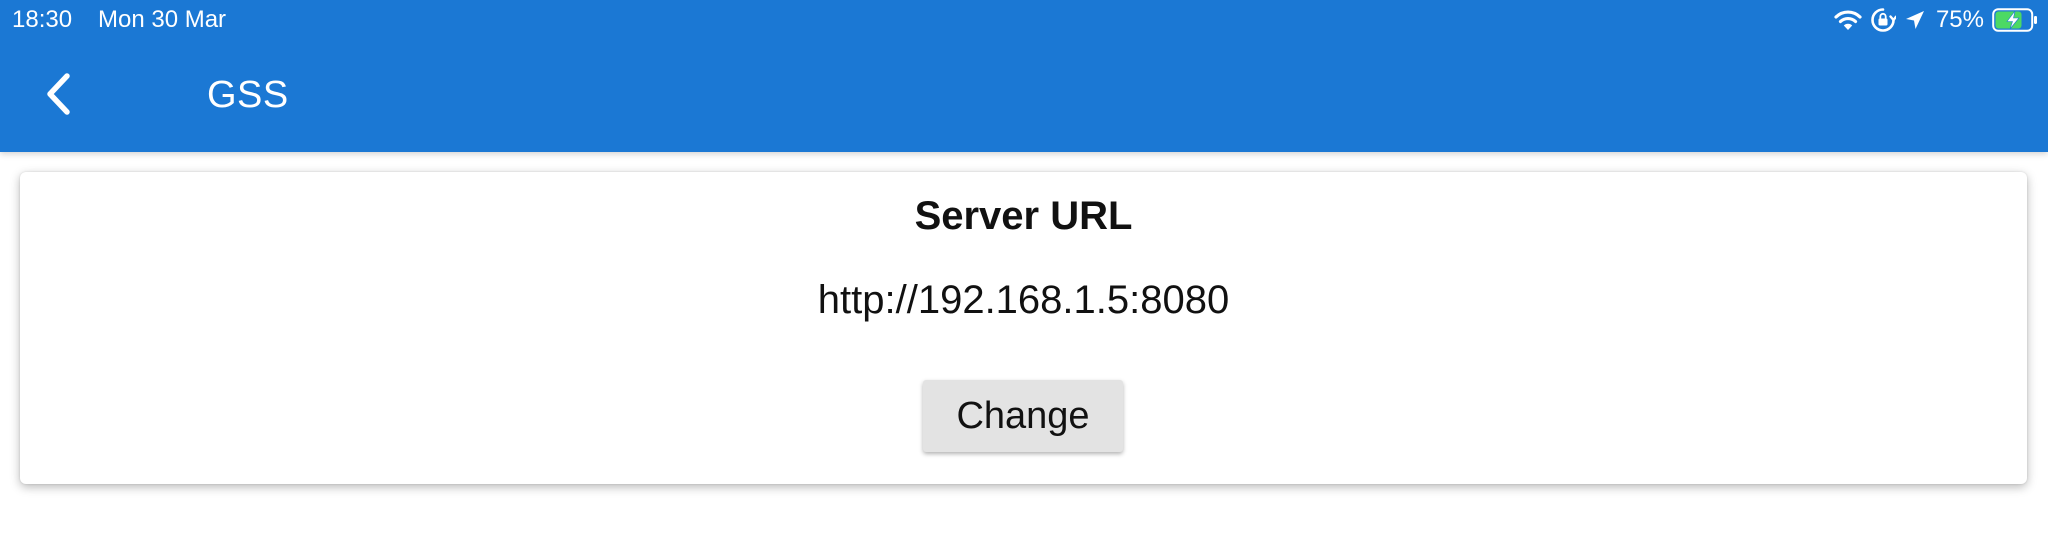 This screenshot has height=548, width=2048. I want to click on card-title: Server URL, so click(1023, 216).